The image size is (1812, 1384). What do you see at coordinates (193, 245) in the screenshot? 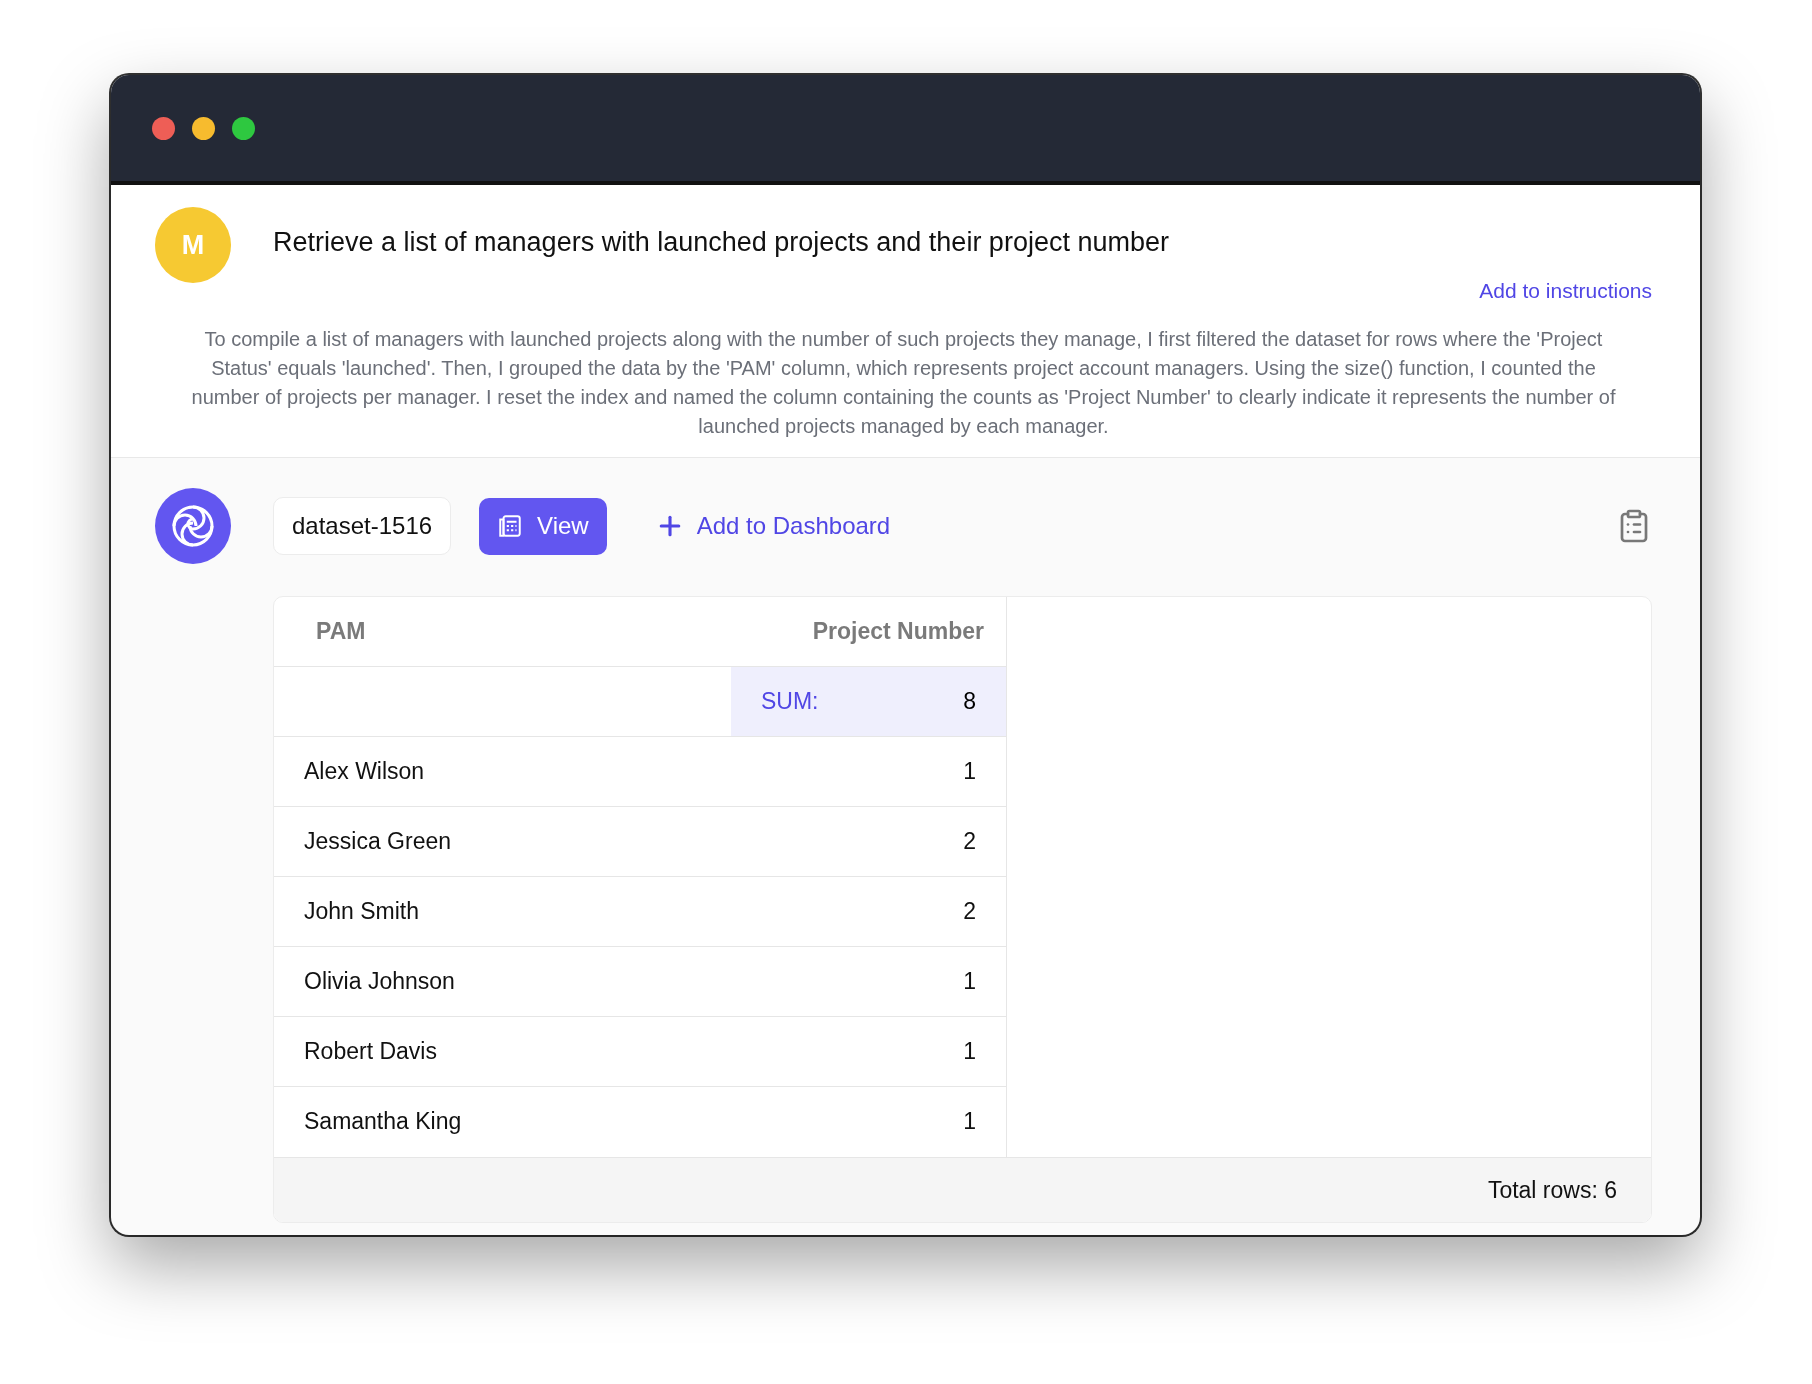
I see `user-avatar: M` at bounding box center [193, 245].